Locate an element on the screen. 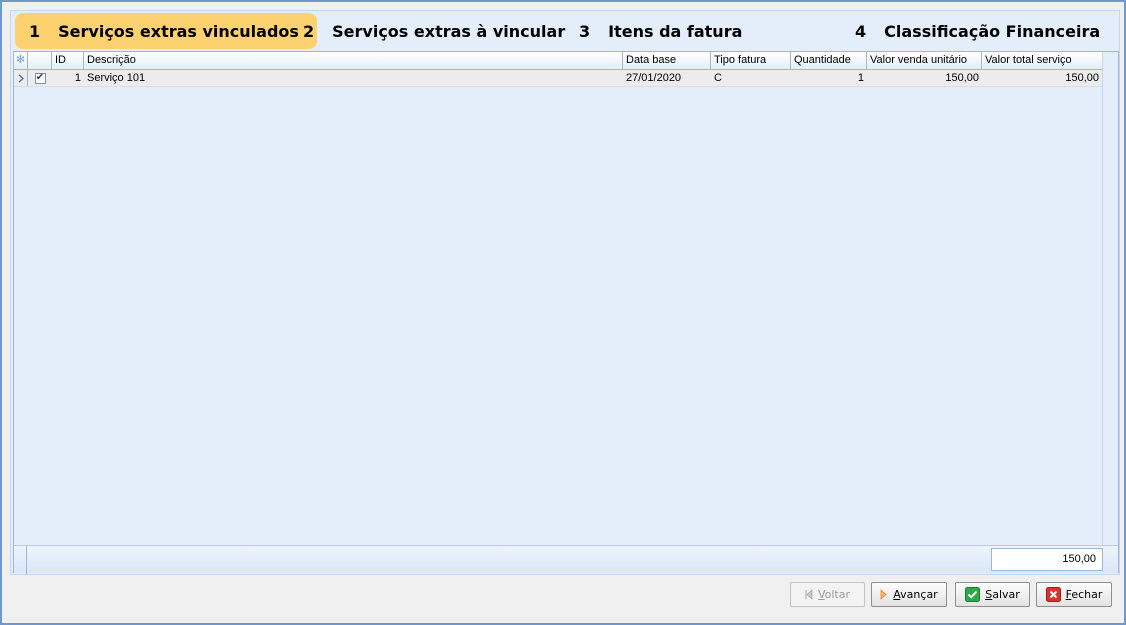 Image resolution: width=1126 pixels, height=625 pixels. step-label: Itens da fatura is located at coordinates (675, 31).